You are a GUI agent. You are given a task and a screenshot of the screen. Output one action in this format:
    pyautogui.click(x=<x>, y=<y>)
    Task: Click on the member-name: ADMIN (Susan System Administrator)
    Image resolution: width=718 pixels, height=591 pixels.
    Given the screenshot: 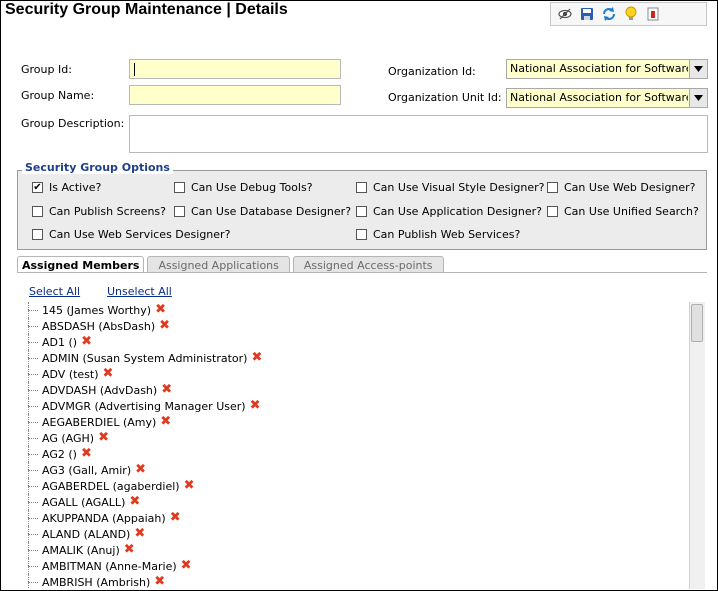 What is the action you would take?
    pyautogui.click(x=145, y=358)
    